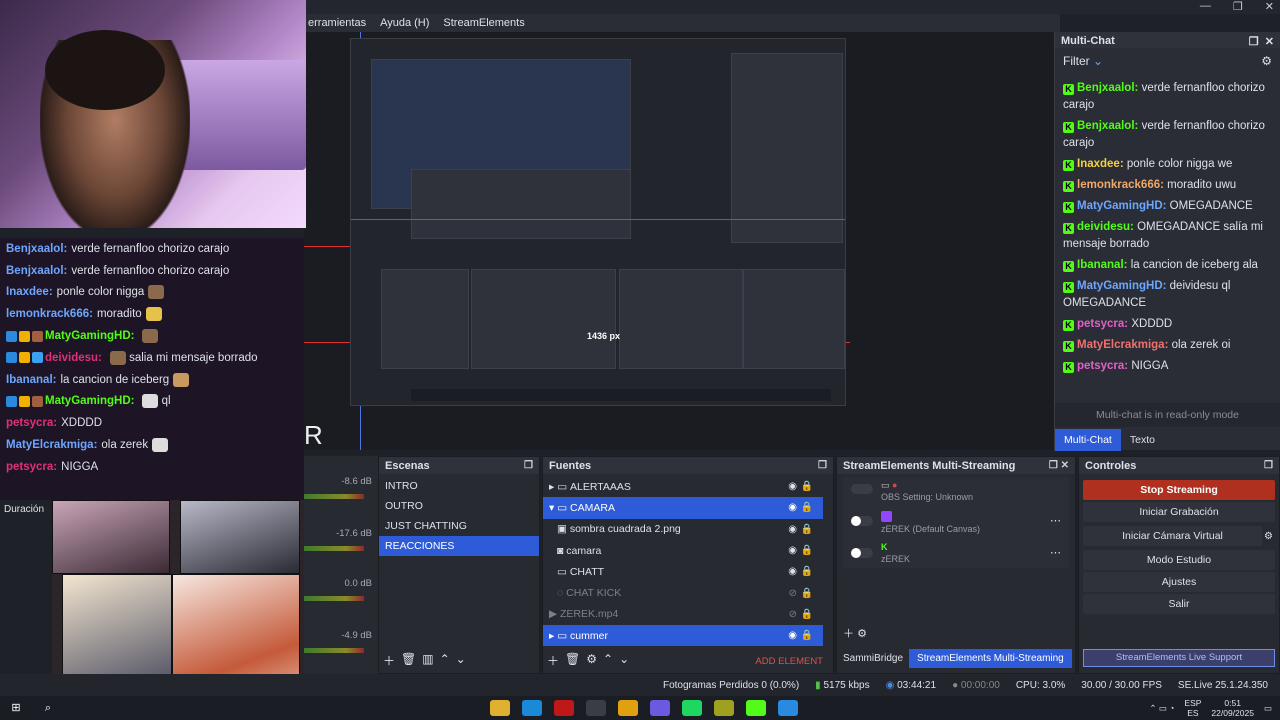 The width and height of the screenshot is (1280, 720). What do you see at coordinates (683, 614) in the screenshot?
I see `source-item: ▶ ZEREK.mp4 ⊘ 🔒` at bounding box center [683, 614].